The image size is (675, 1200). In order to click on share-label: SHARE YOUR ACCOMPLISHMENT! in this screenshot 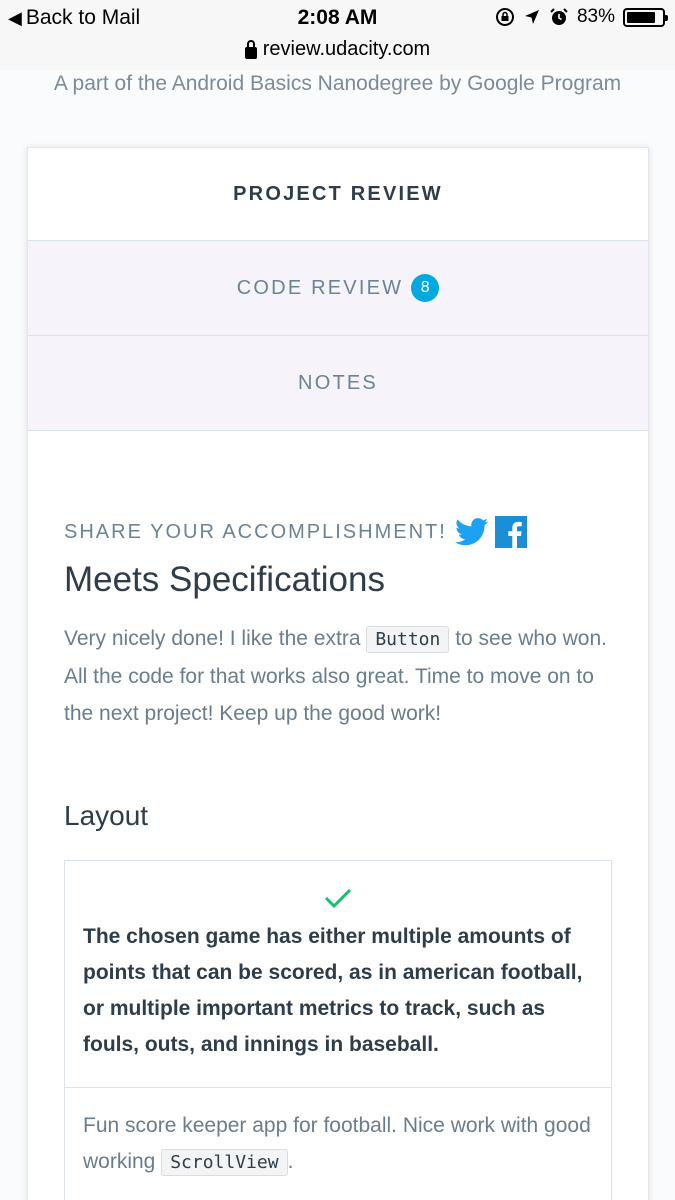, I will do `click(255, 531)`.